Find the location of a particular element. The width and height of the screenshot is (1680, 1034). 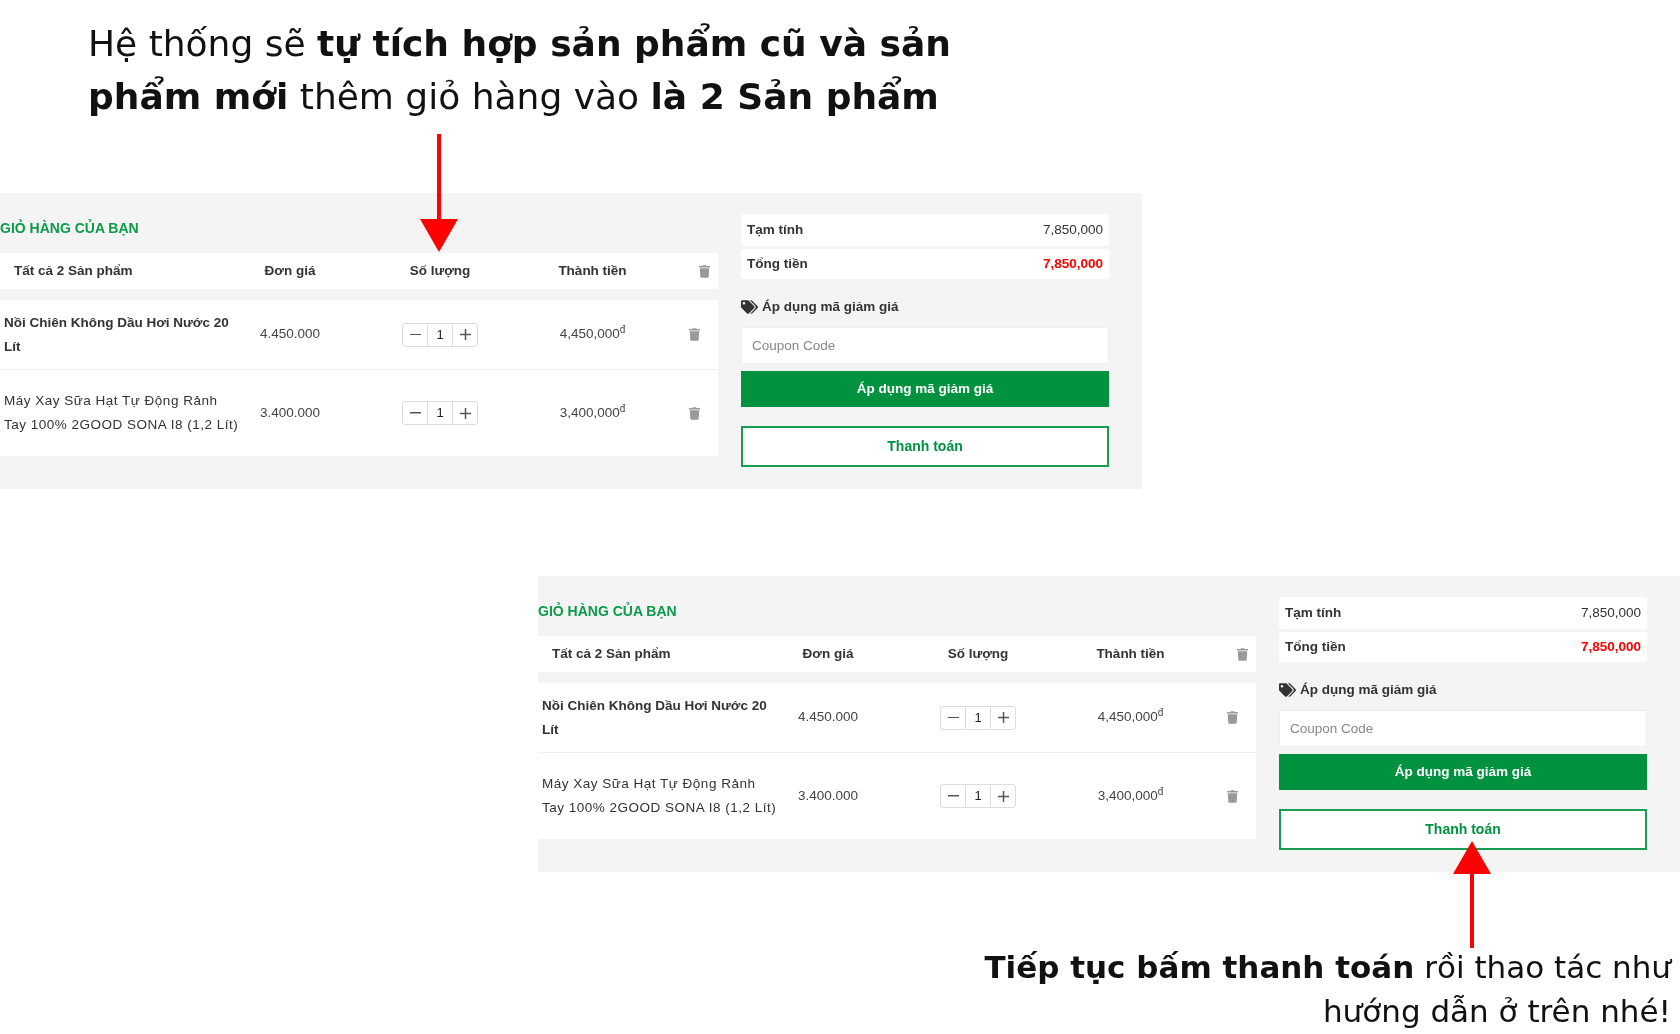

instruction-text: Tiếp tục bấm thanh toán rồi thao tác như hướng dẫn ở trên nhé! is located at coordinates (1327, 989).